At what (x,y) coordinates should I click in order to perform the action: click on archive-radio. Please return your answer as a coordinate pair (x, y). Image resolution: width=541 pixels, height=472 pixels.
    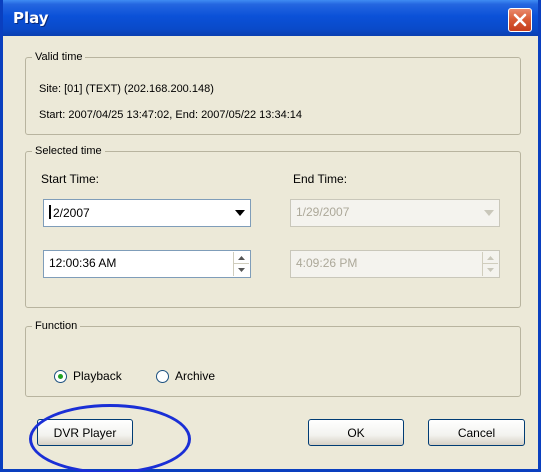
    Looking at the image, I should click on (162, 376).